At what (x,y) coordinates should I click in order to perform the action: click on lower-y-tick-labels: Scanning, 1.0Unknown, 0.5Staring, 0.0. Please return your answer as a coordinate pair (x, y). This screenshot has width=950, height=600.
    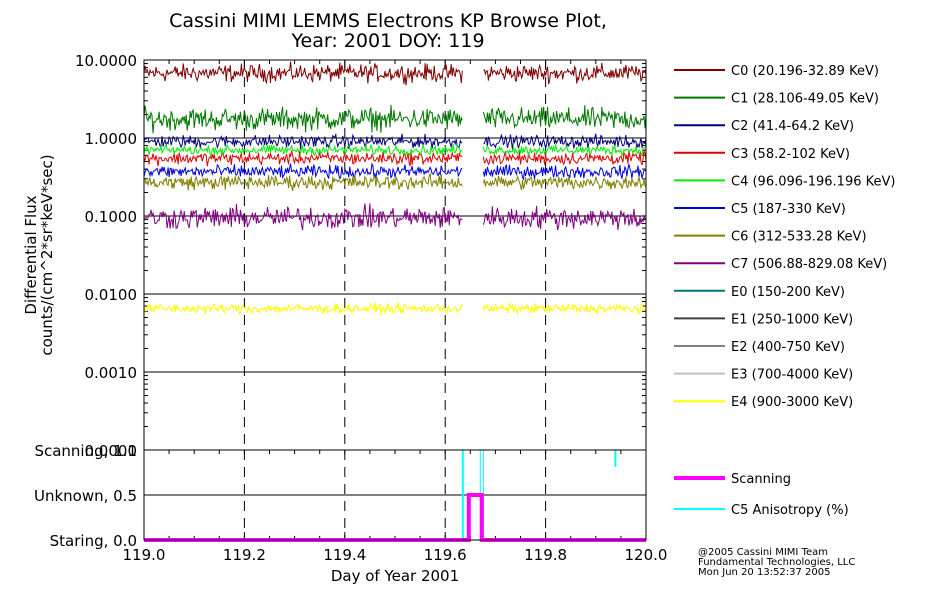
    Looking at the image, I should click on (85, 496).